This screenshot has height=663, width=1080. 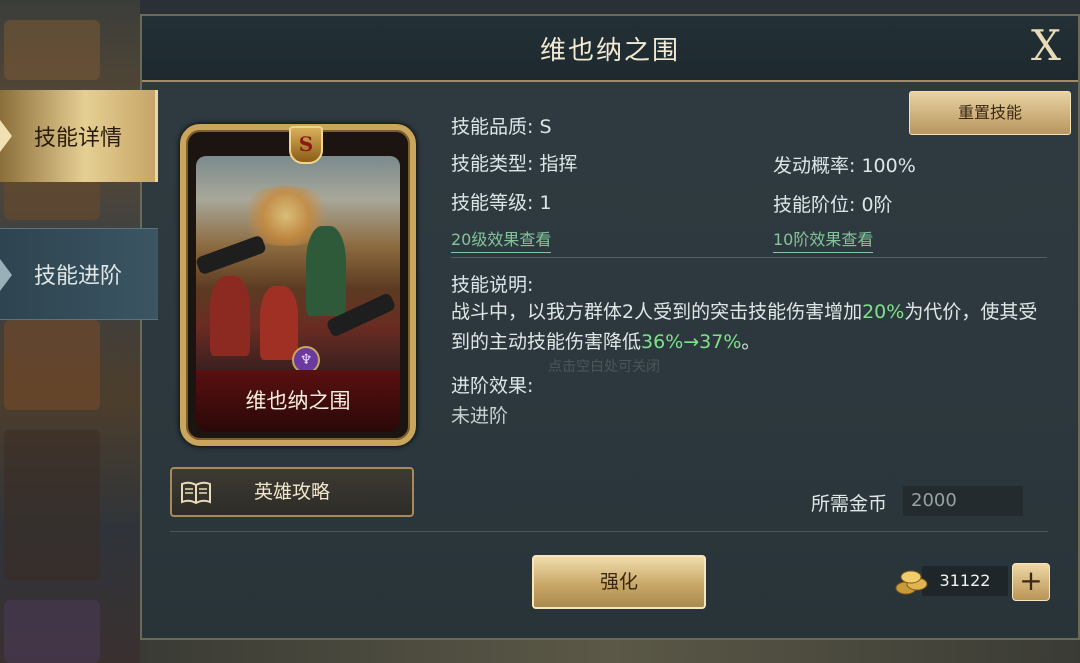 What do you see at coordinates (604, 367) in the screenshot?
I see `close-hint: 点击空白处可关闭` at bounding box center [604, 367].